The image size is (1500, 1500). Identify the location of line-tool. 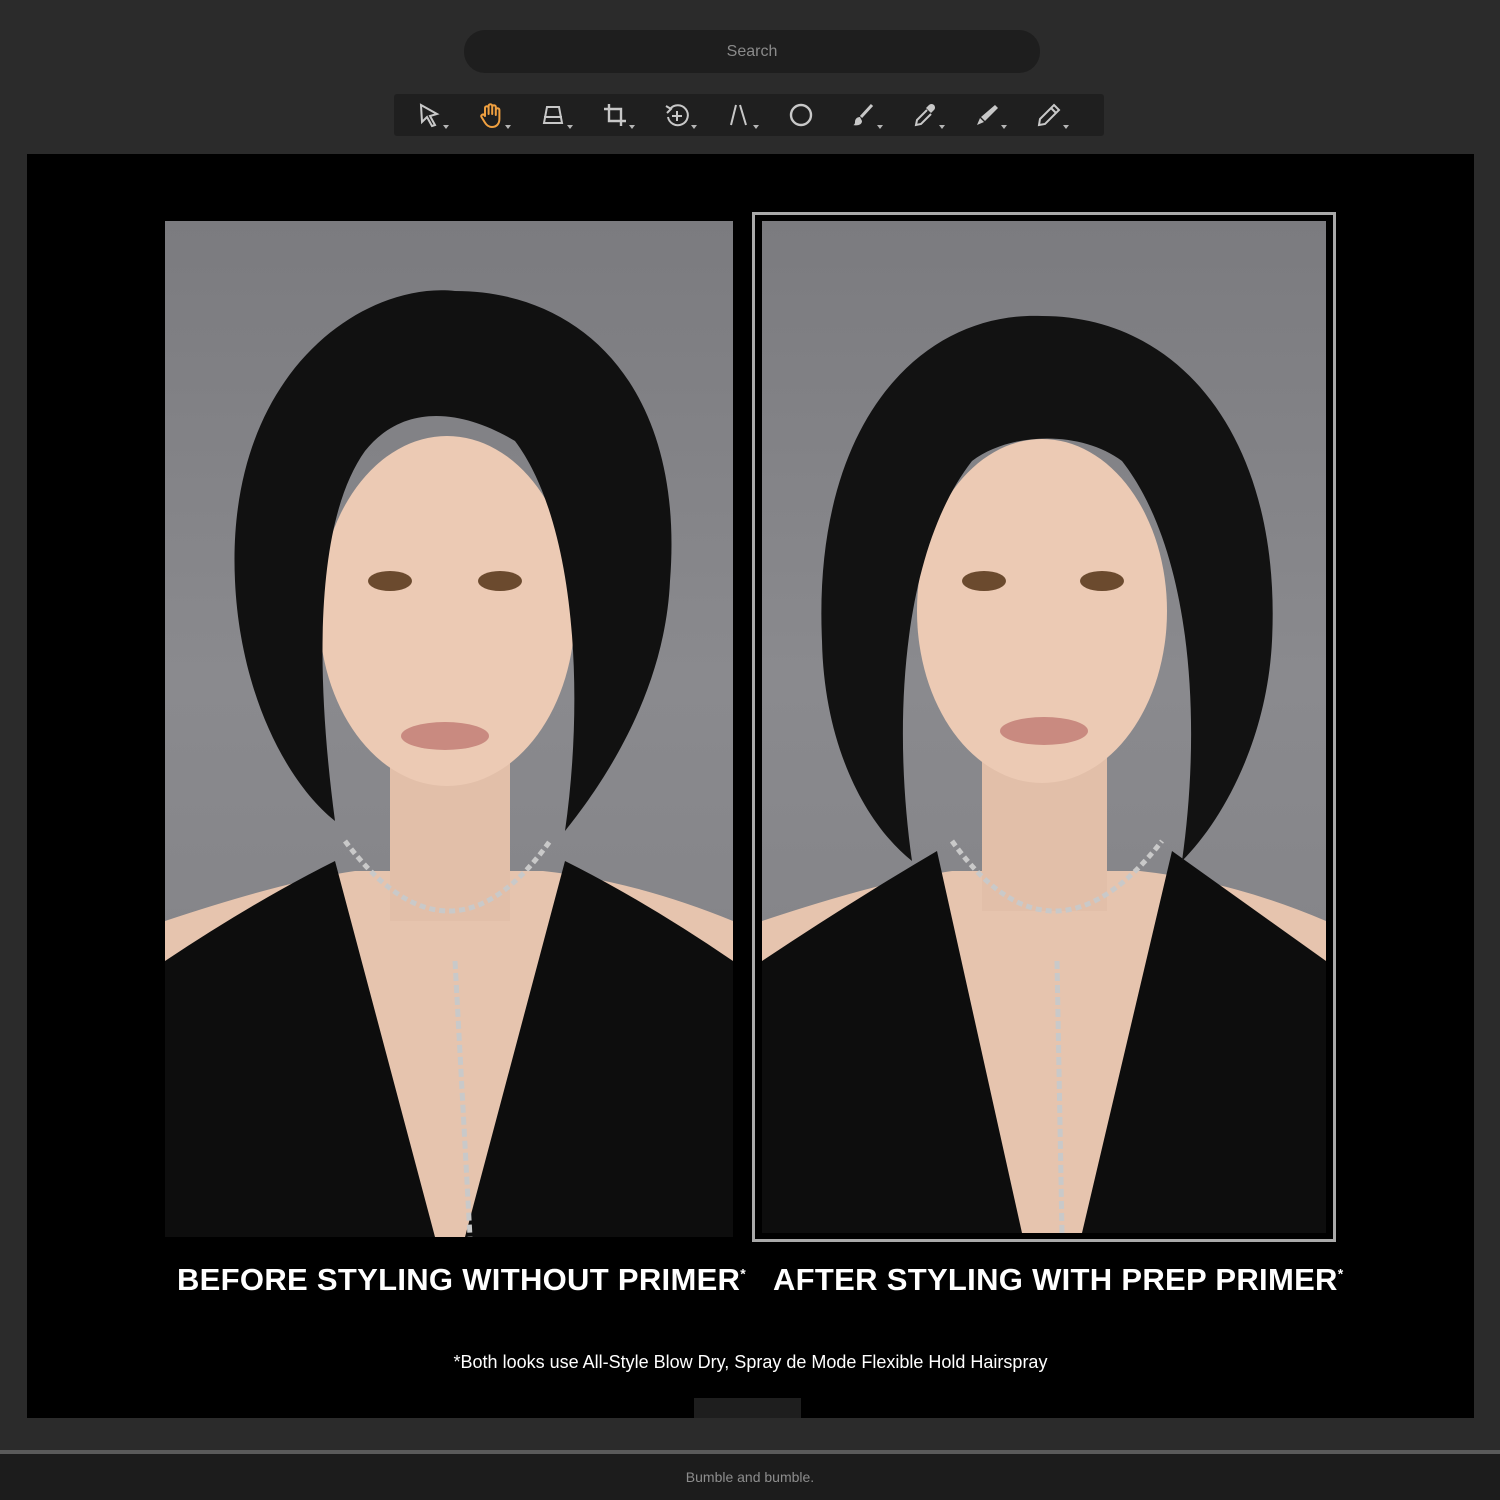
(739, 115).